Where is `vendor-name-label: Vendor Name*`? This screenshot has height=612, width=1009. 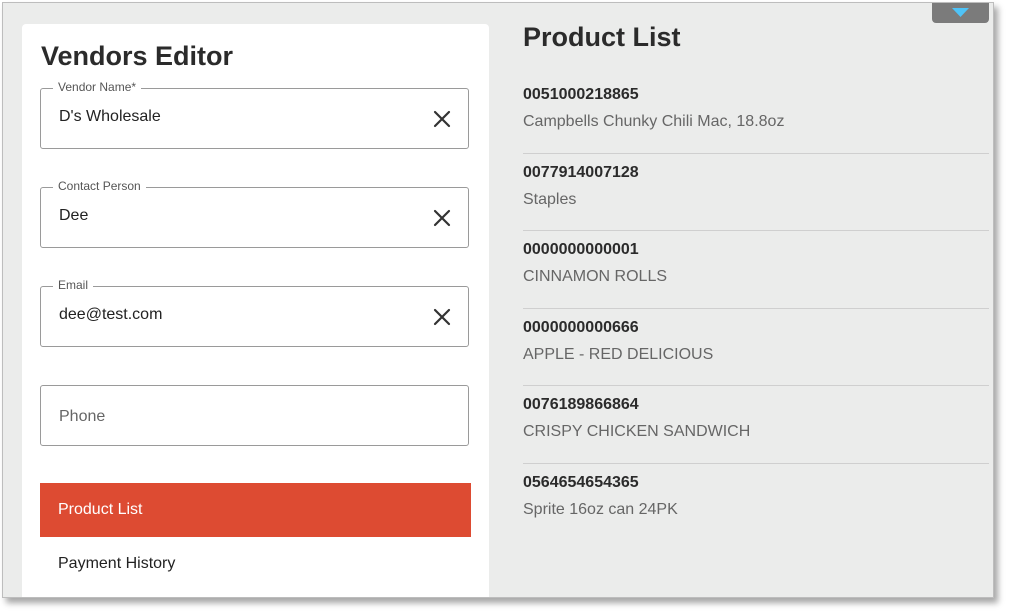
vendor-name-label: Vendor Name* is located at coordinates (97, 87).